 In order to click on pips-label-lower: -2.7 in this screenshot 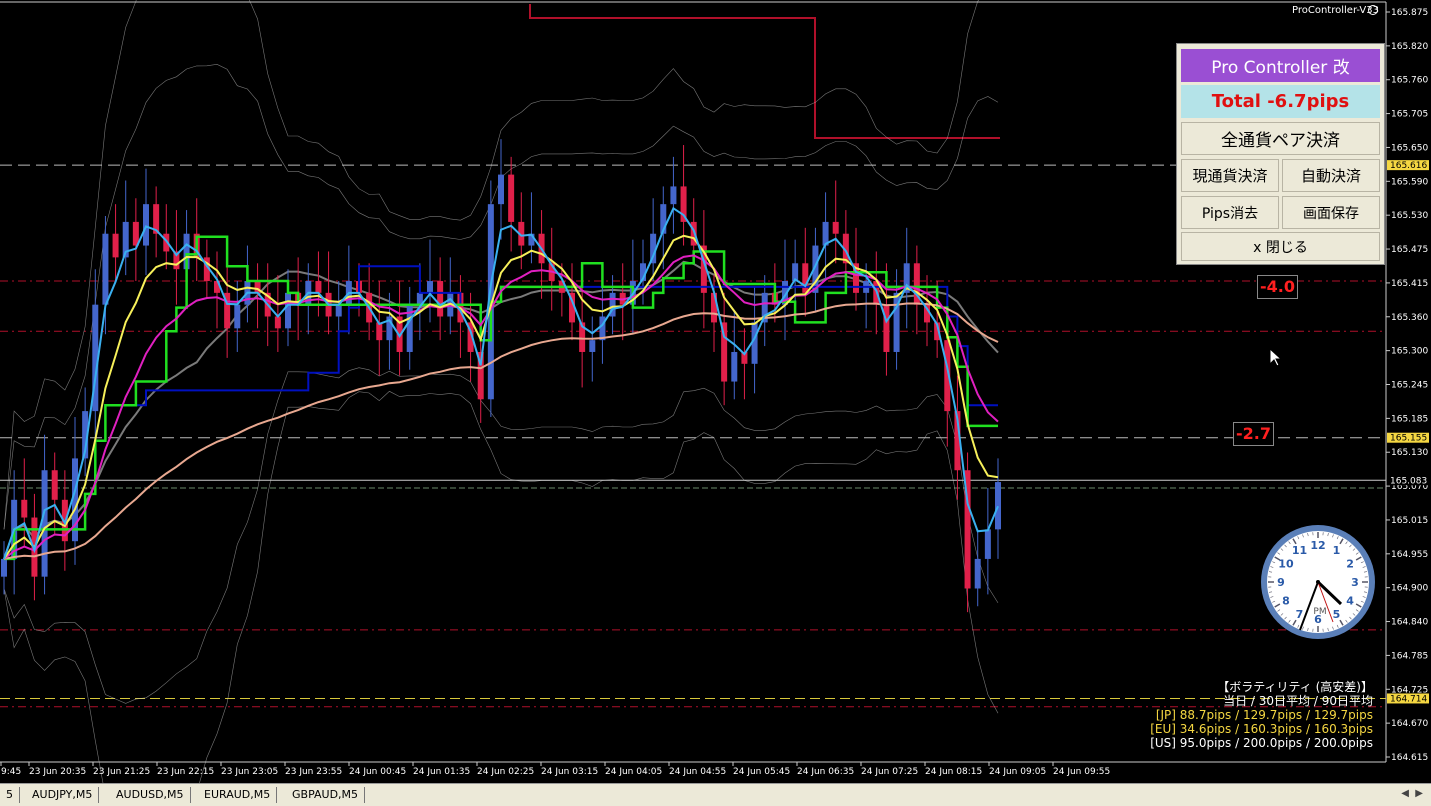, I will do `click(1253, 434)`.